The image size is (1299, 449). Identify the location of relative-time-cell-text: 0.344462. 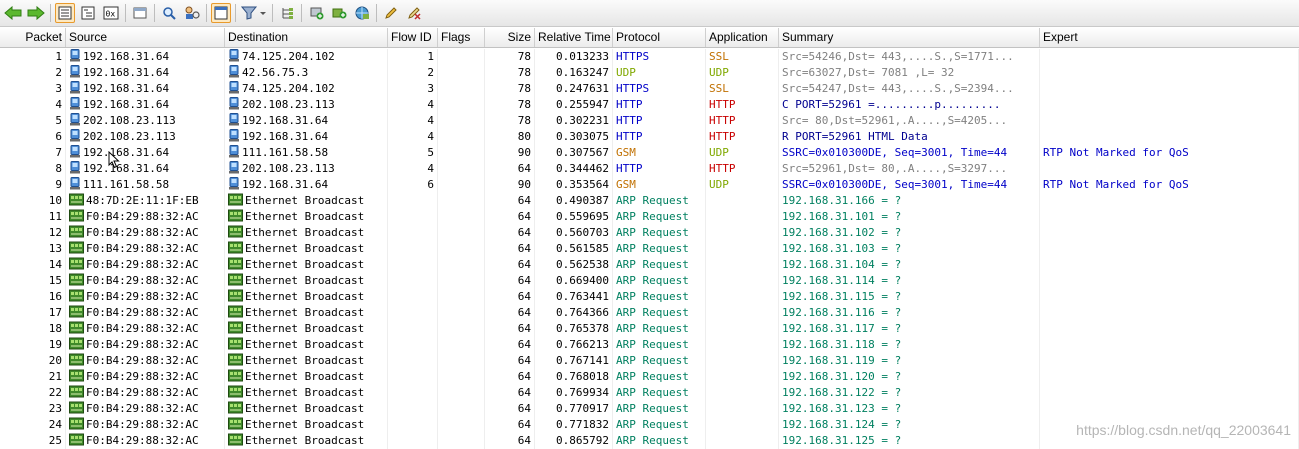
(582, 168).